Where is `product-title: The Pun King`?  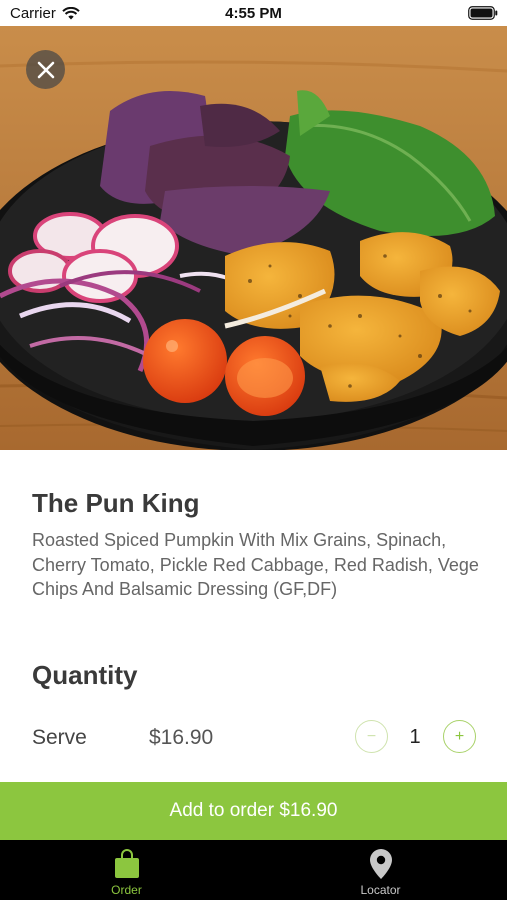
product-title: The Pun King is located at coordinates (116, 503).